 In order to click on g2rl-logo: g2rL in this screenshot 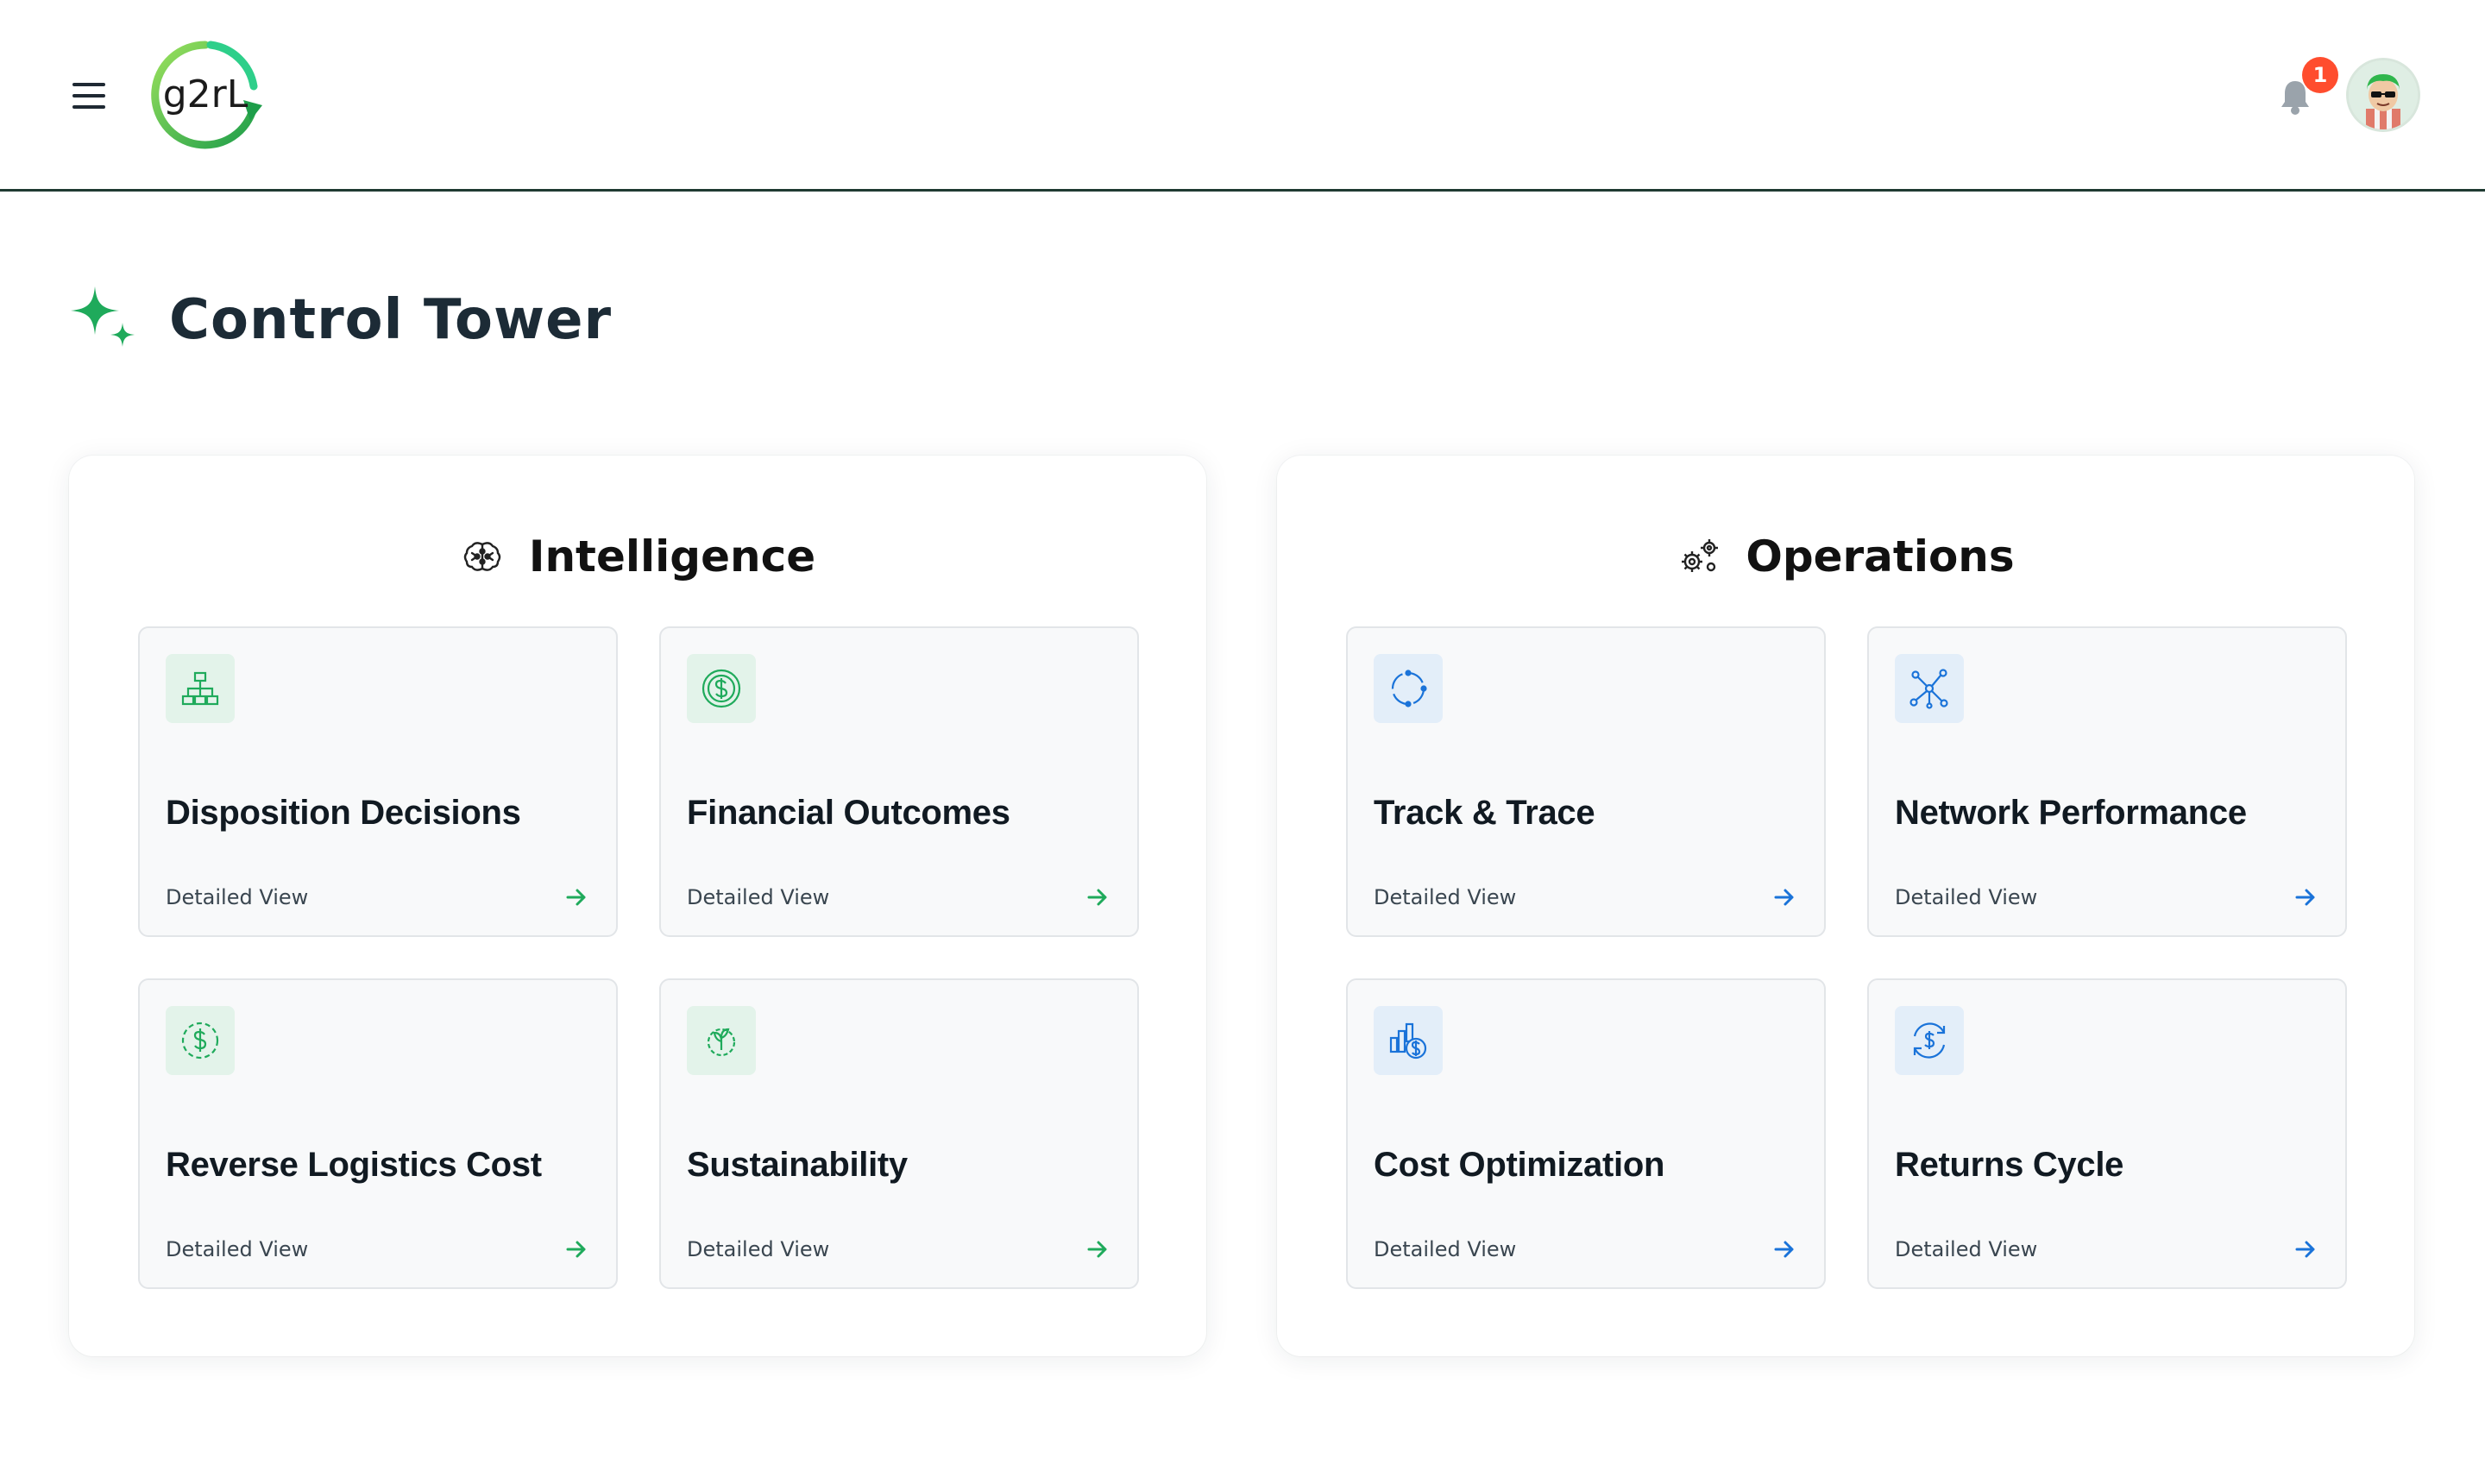, I will do `click(205, 95)`.